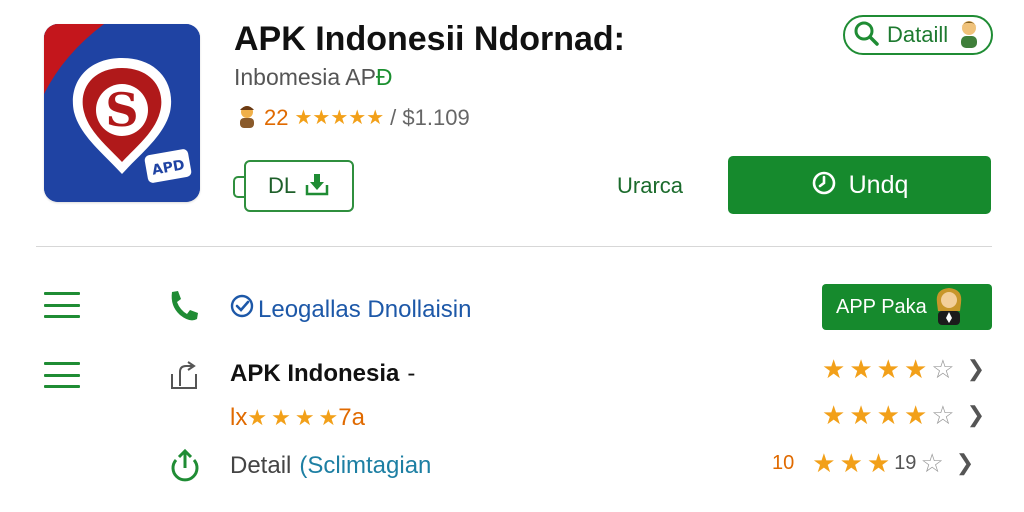 This screenshot has height=512, width=1024. I want to click on app-pack-label: APP Paka, so click(881, 306).